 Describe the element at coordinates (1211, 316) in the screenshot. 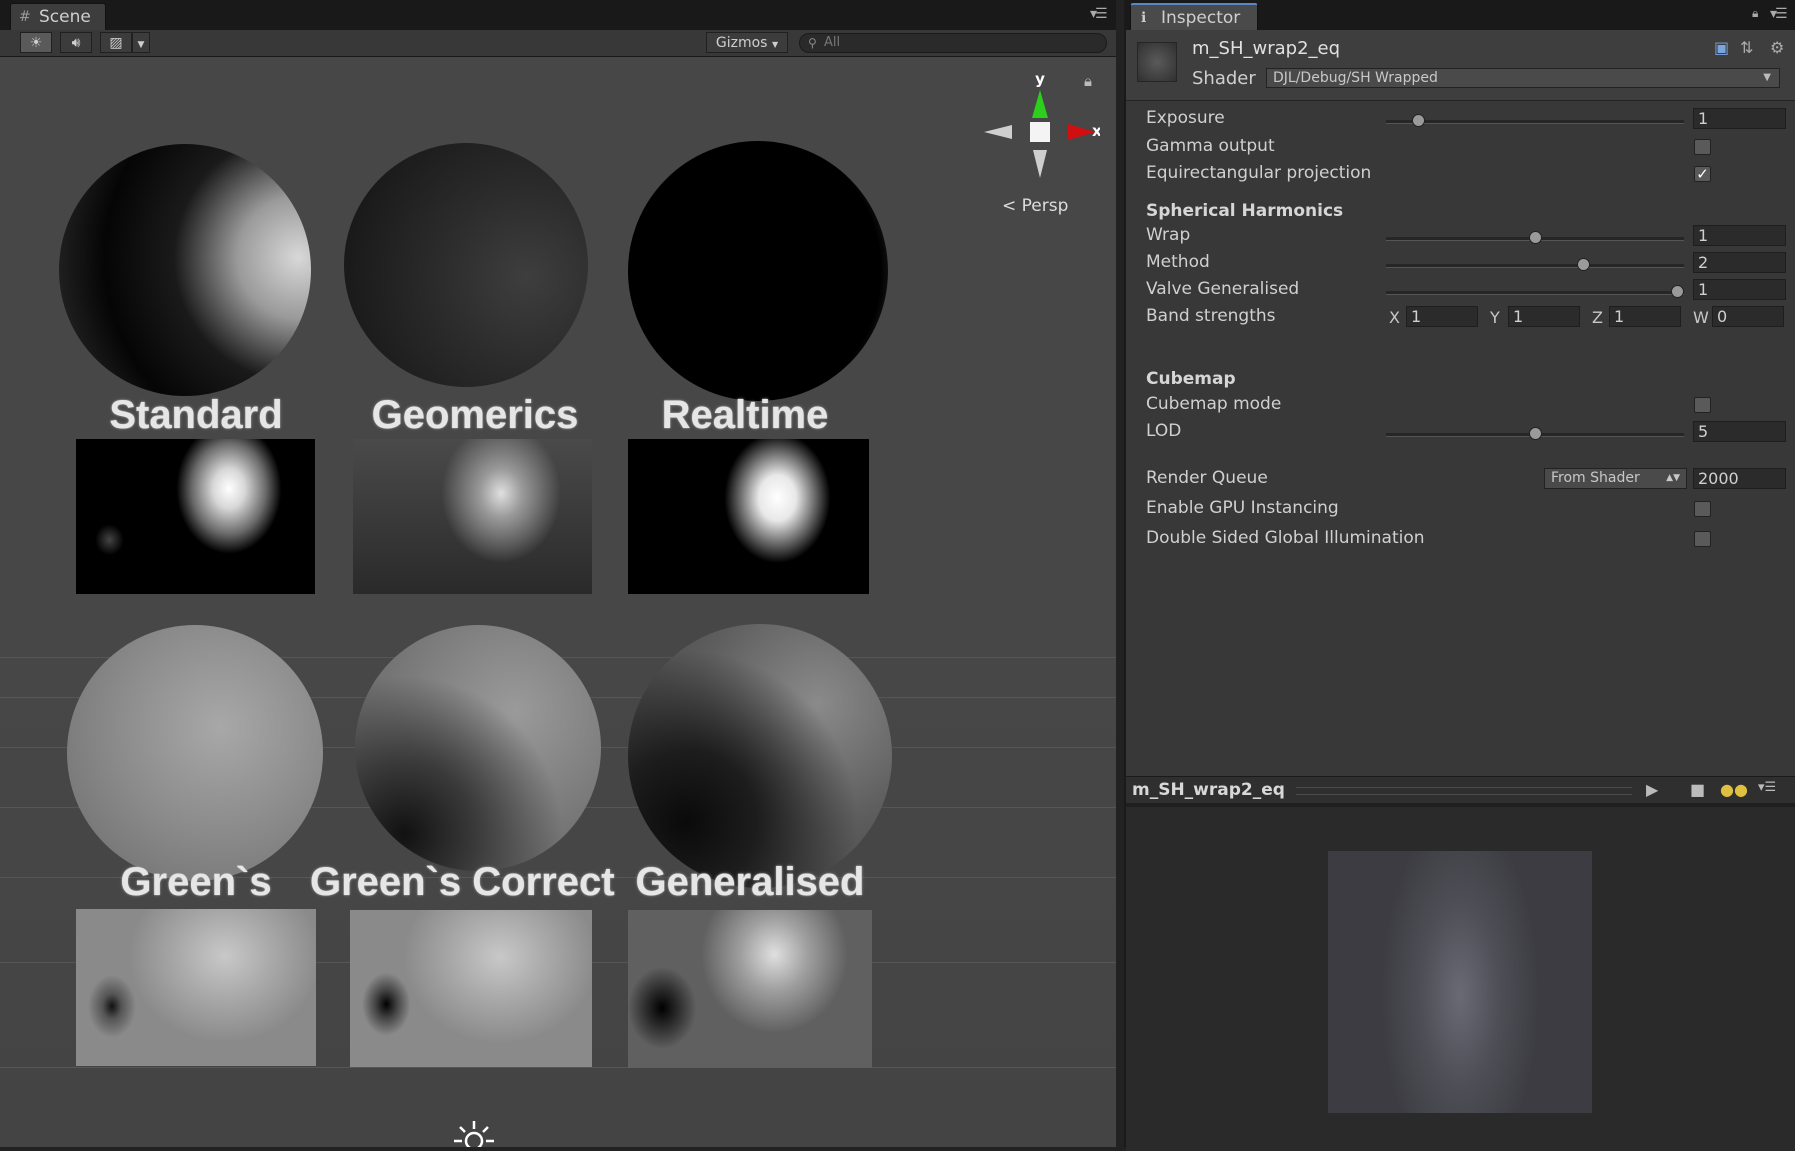

I see `band-strengths-label: Band strengths` at that location.